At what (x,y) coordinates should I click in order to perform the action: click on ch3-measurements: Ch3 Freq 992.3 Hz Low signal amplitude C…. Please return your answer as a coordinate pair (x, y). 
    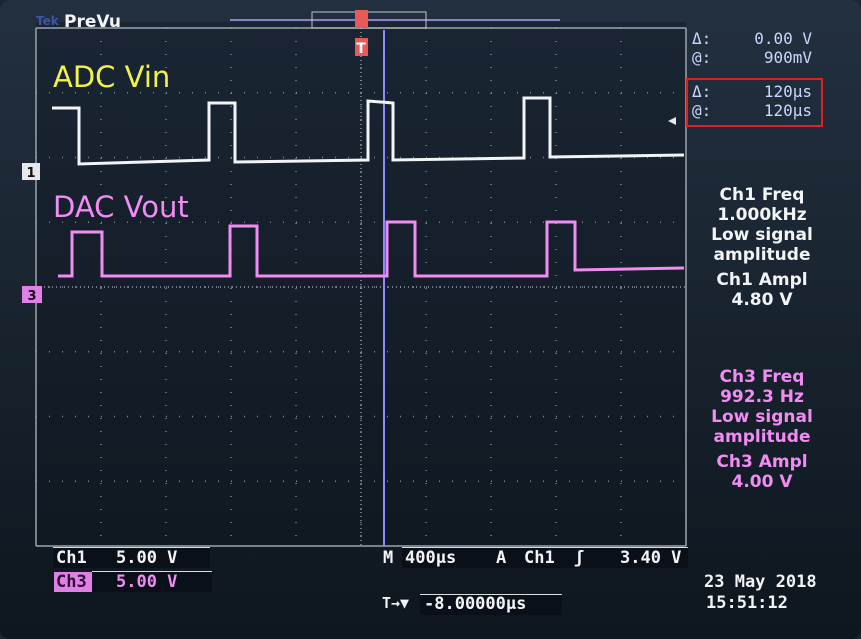
    Looking at the image, I should click on (762, 429).